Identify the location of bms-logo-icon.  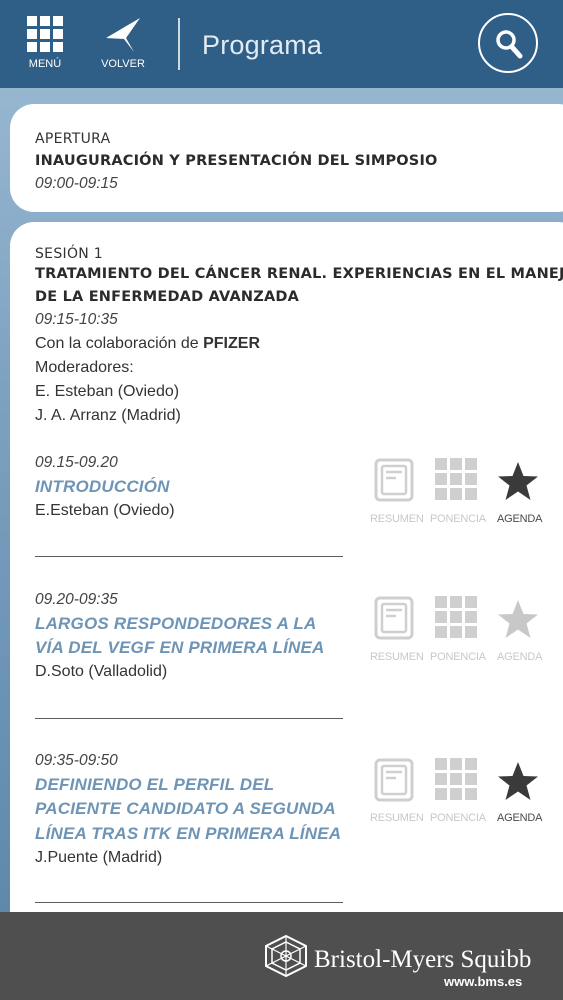
(286, 956).